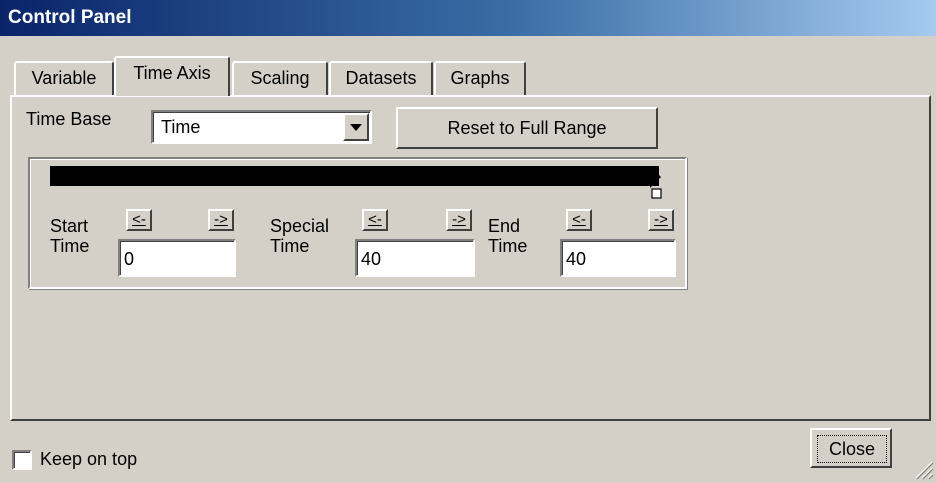 This screenshot has height=483, width=936. Describe the element at coordinates (70, 246) in the screenshot. I see `start-time-label-line2: Time` at that location.